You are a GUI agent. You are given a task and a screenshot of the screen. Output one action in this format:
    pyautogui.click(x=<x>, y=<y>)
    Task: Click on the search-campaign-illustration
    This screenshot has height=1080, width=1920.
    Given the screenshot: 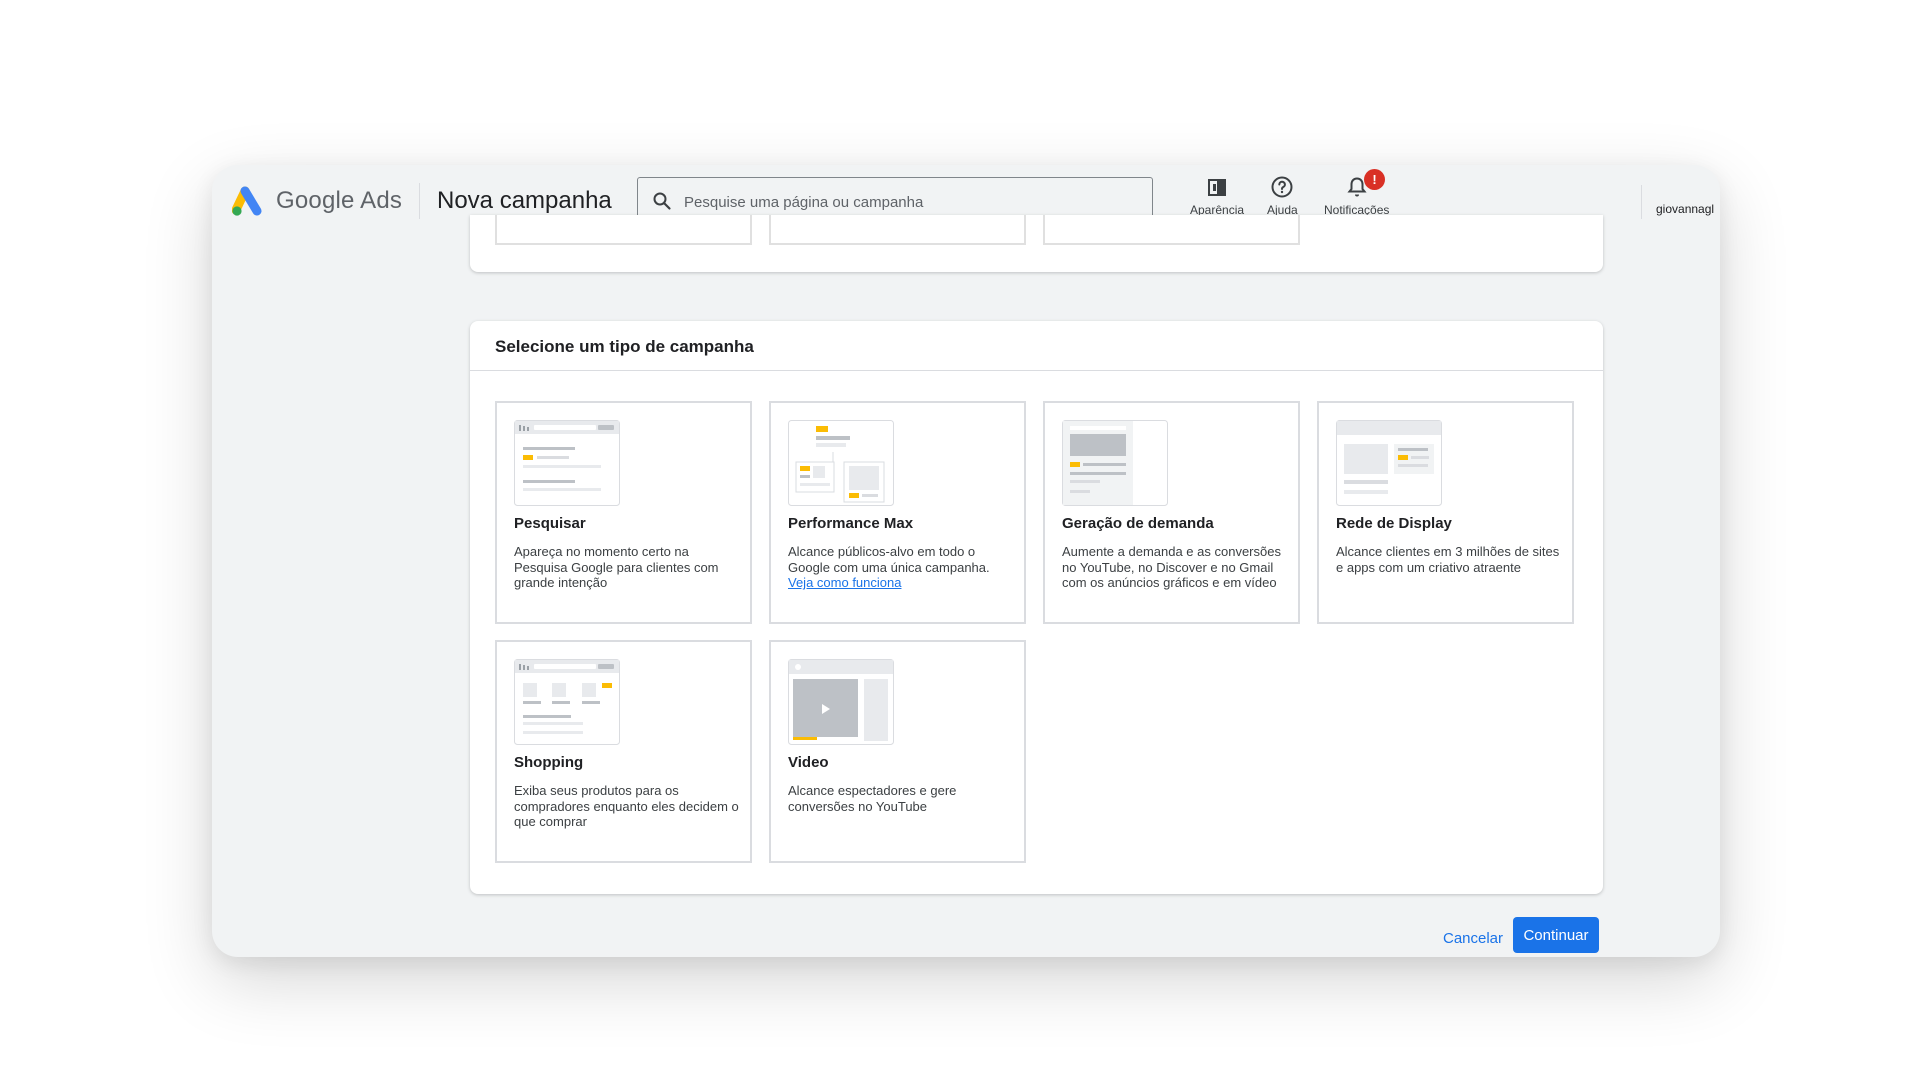 What is the action you would take?
    pyautogui.click(x=567, y=463)
    